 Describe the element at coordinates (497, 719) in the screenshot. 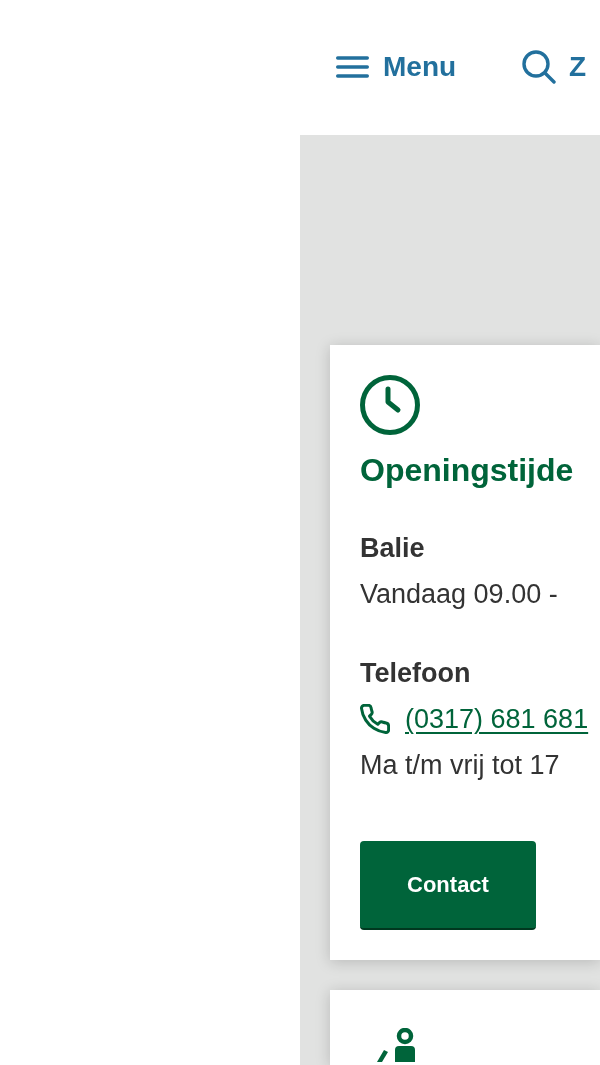

I see `phone-link: (0317) 681 681` at that location.